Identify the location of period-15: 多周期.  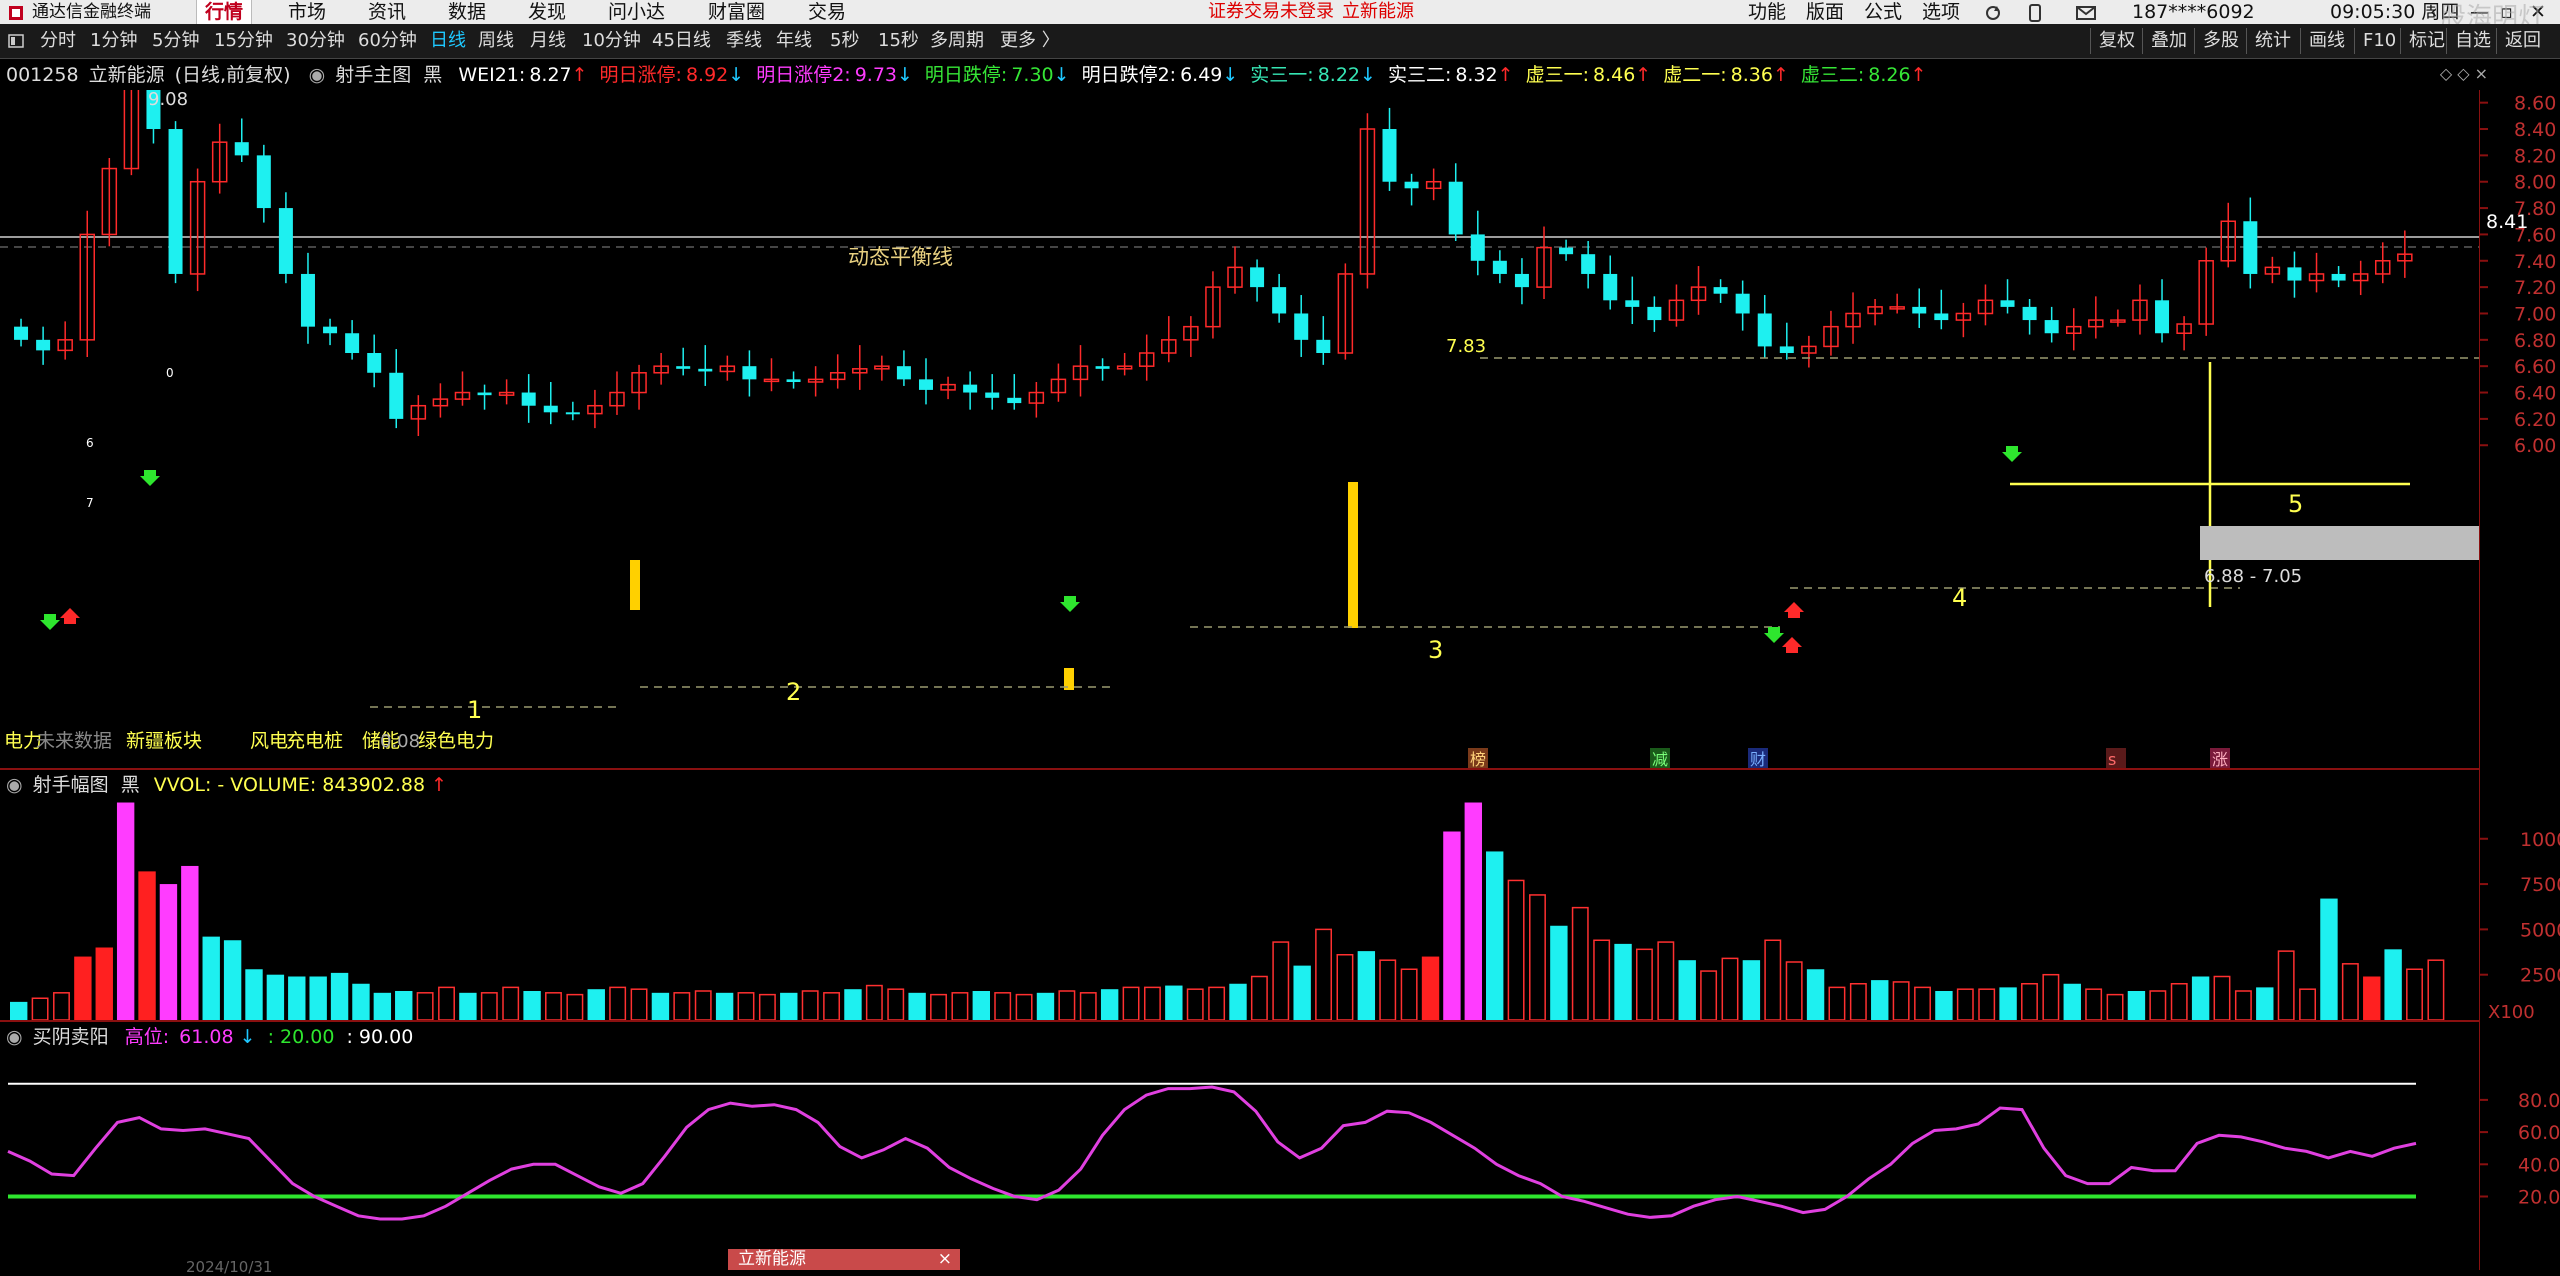
(957, 41).